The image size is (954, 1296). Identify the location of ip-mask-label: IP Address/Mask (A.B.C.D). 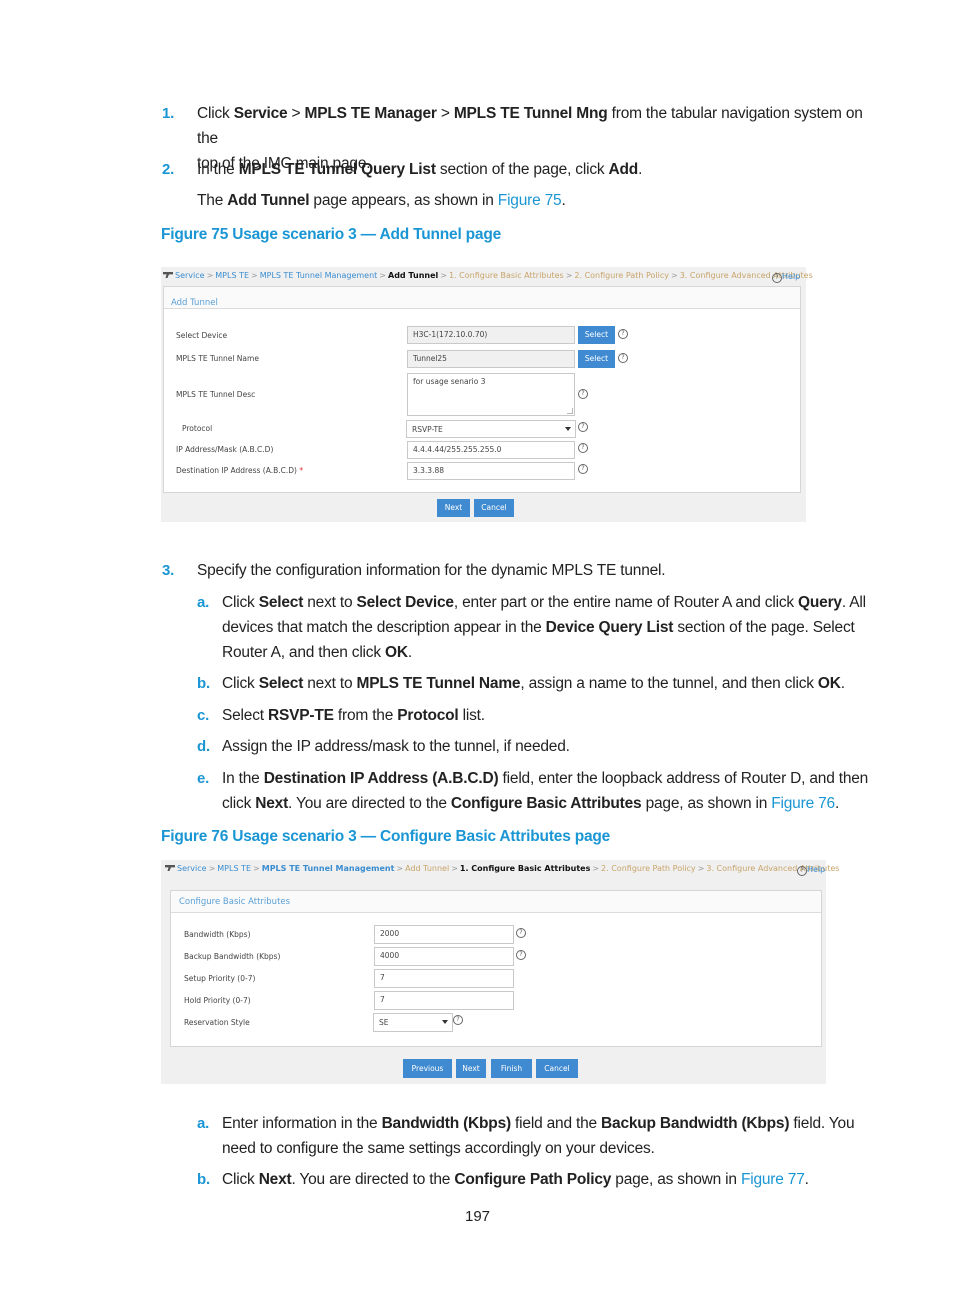
(225, 449).